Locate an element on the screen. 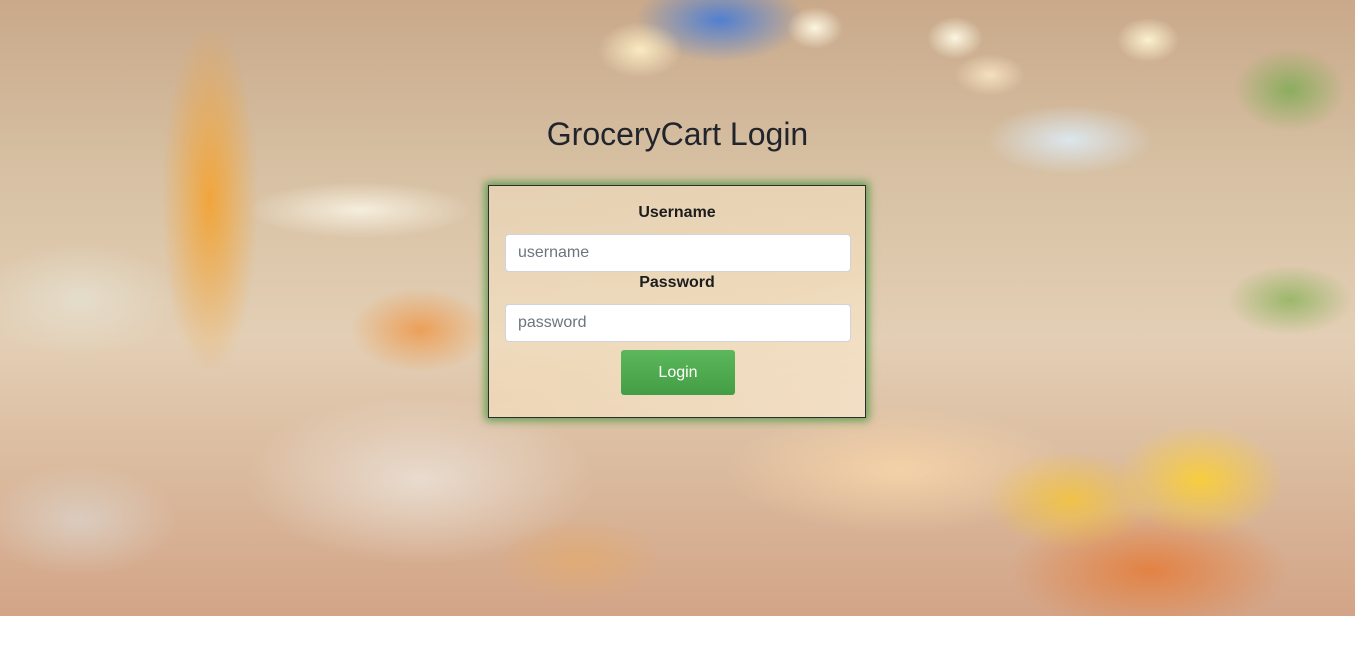 The image size is (1355, 647). login-button: Login is located at coordinates (678, 372).